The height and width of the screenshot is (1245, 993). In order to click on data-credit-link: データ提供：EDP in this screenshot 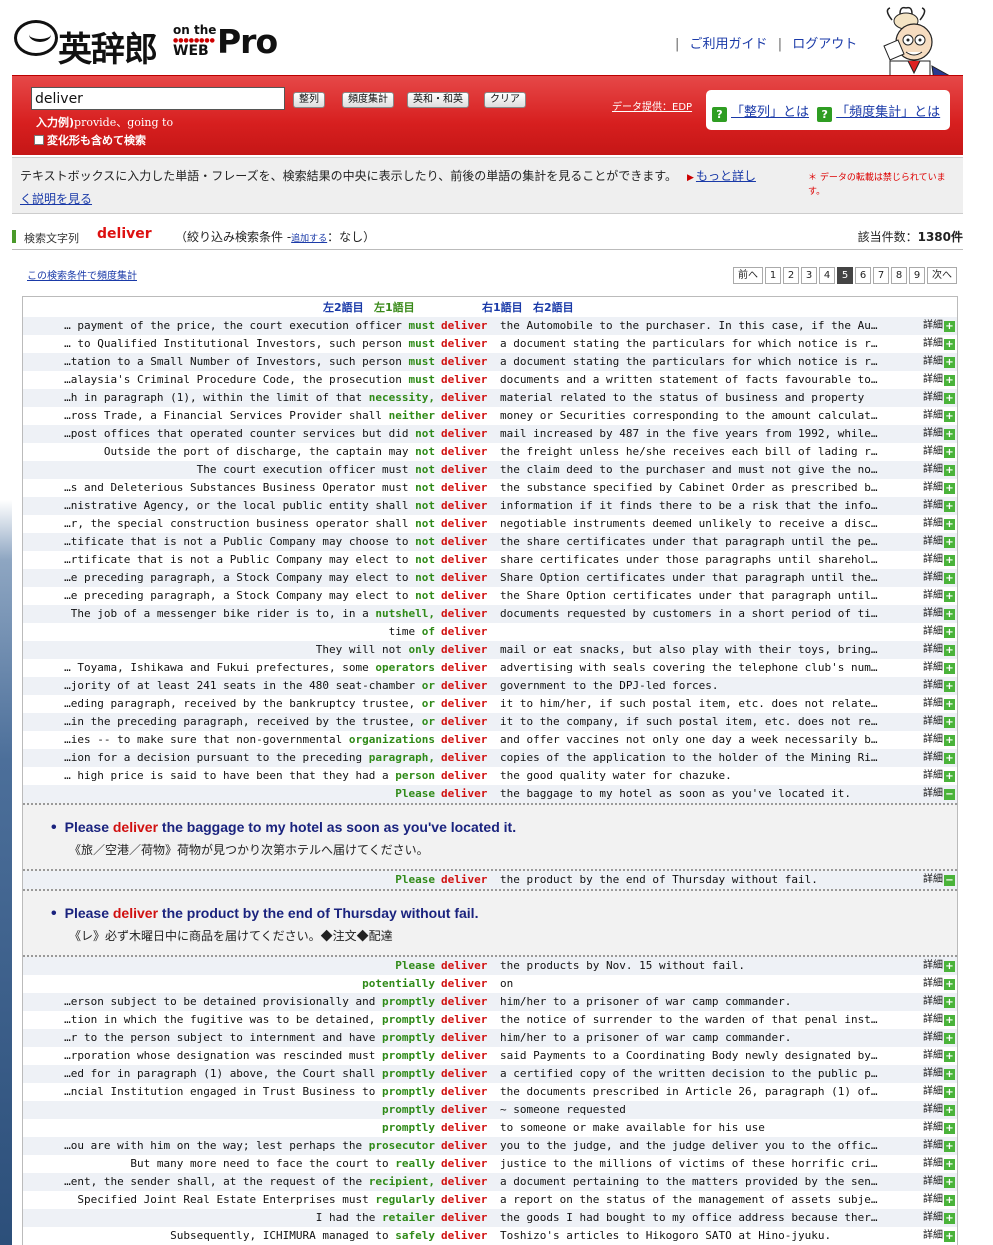, I will do `click(652, 105)`.